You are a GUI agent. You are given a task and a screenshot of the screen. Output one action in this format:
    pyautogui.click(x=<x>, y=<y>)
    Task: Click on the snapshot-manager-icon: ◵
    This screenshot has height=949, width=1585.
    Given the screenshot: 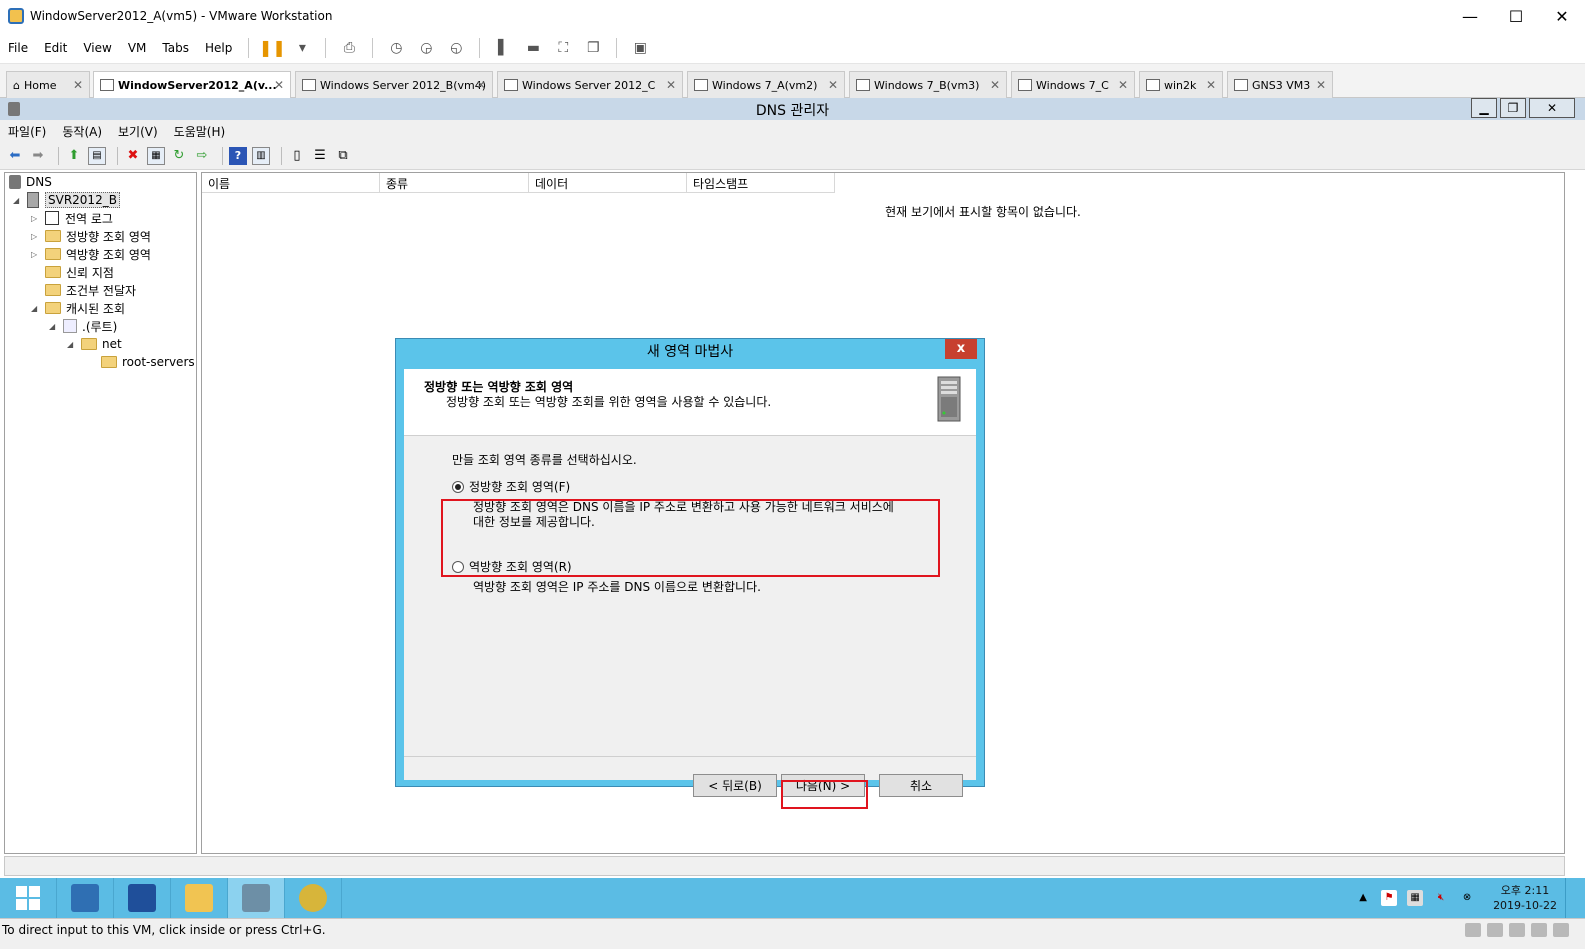 What is the action you would take?
    pyautogui.click(x=456, y=48)
    